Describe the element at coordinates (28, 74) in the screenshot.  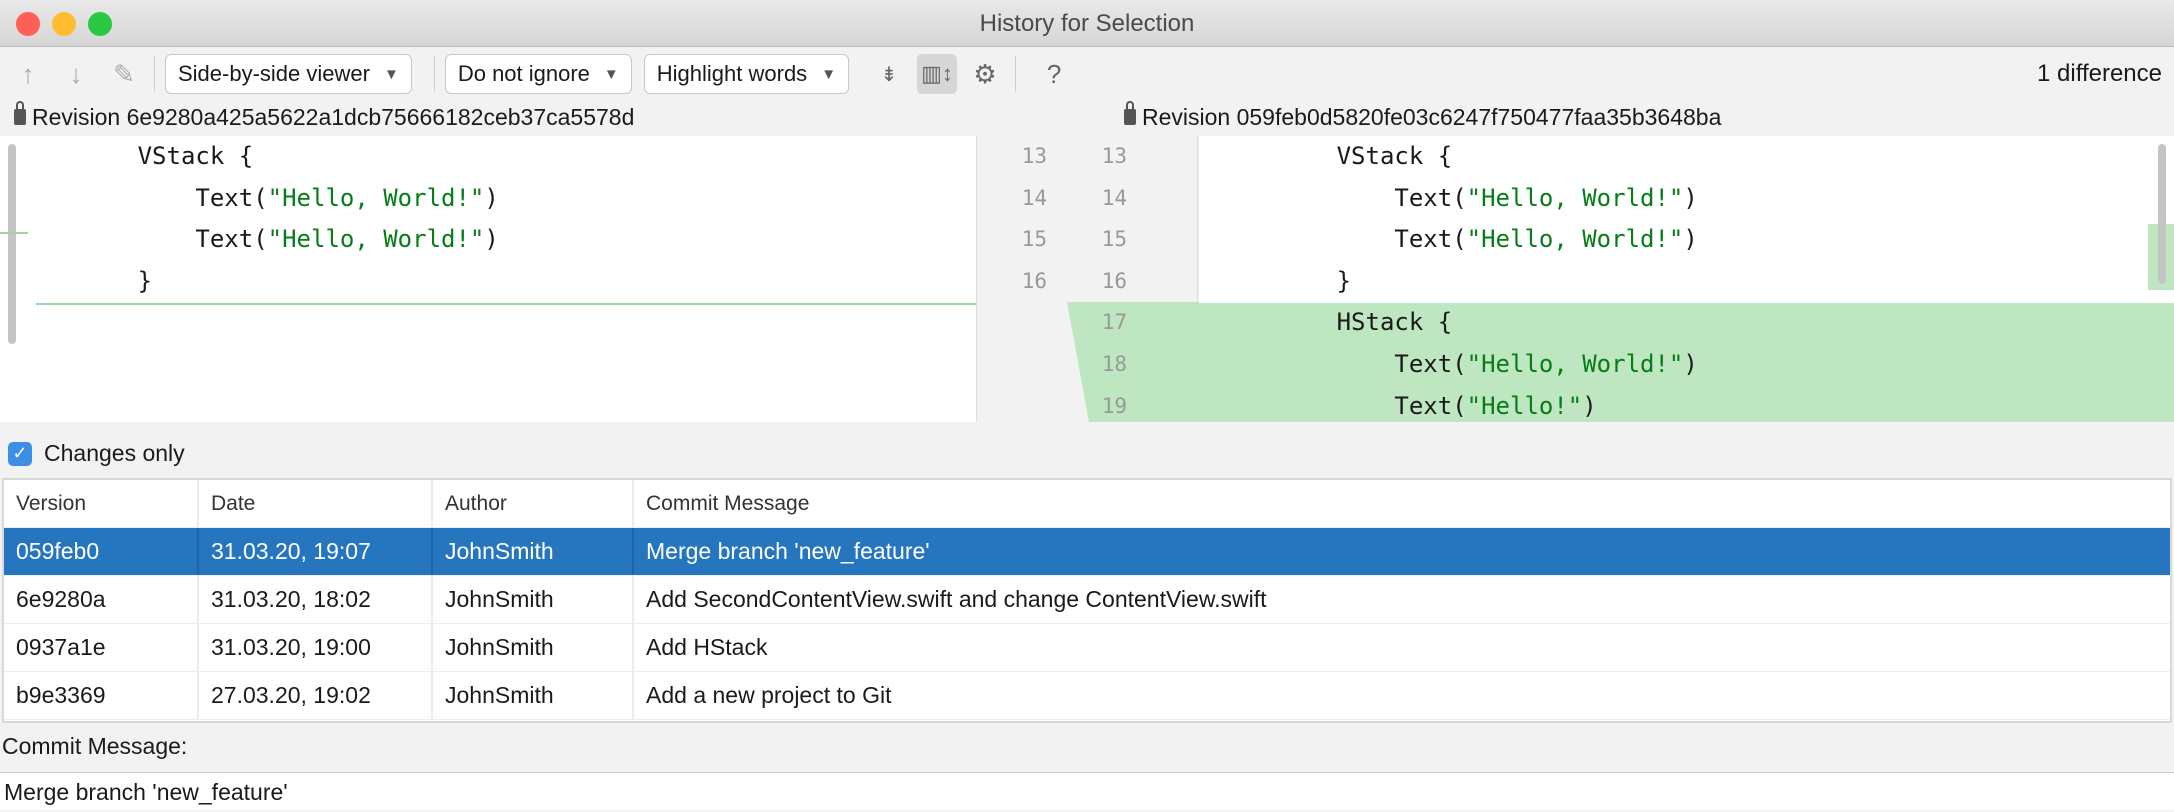
I see `previous-difference-icon: ↑` at that location.